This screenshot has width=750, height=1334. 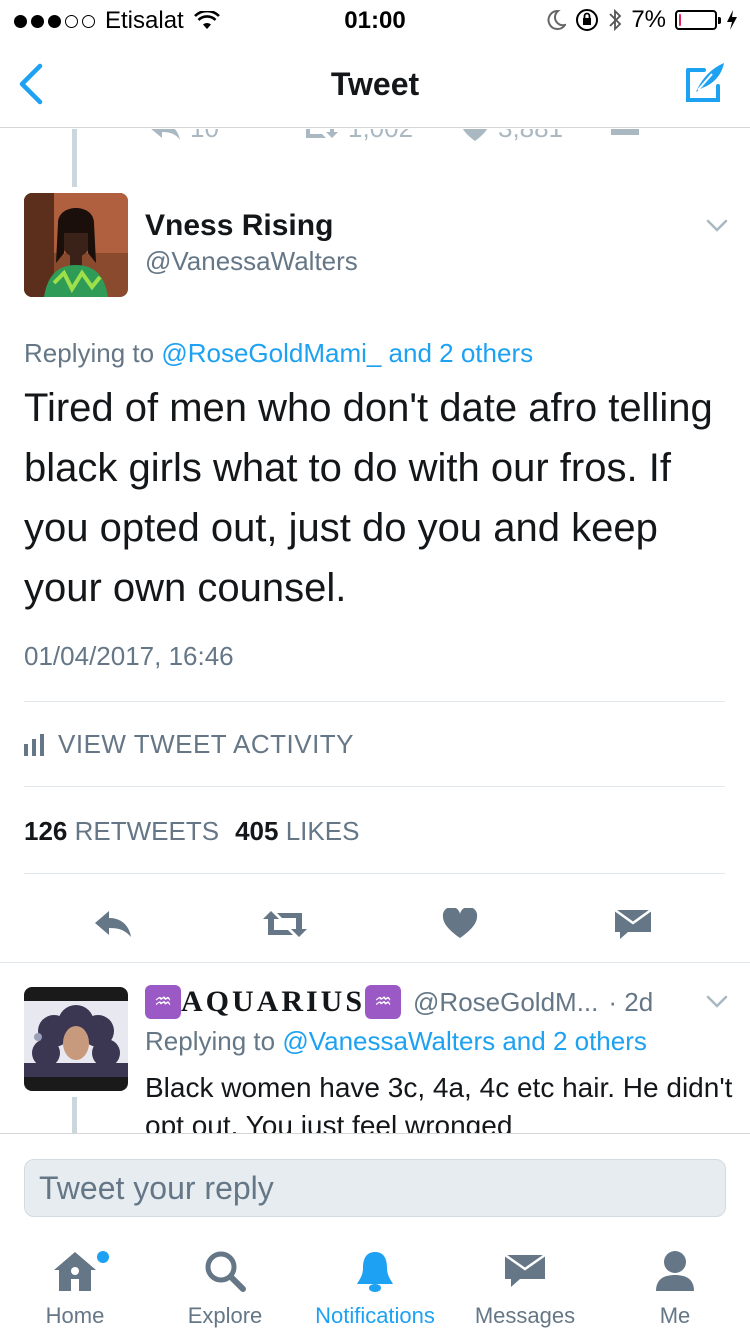 What do you see at coordinates (375, 1272) in the screenshot?
I see `bell-icon` at bounding box center [375, 1272].